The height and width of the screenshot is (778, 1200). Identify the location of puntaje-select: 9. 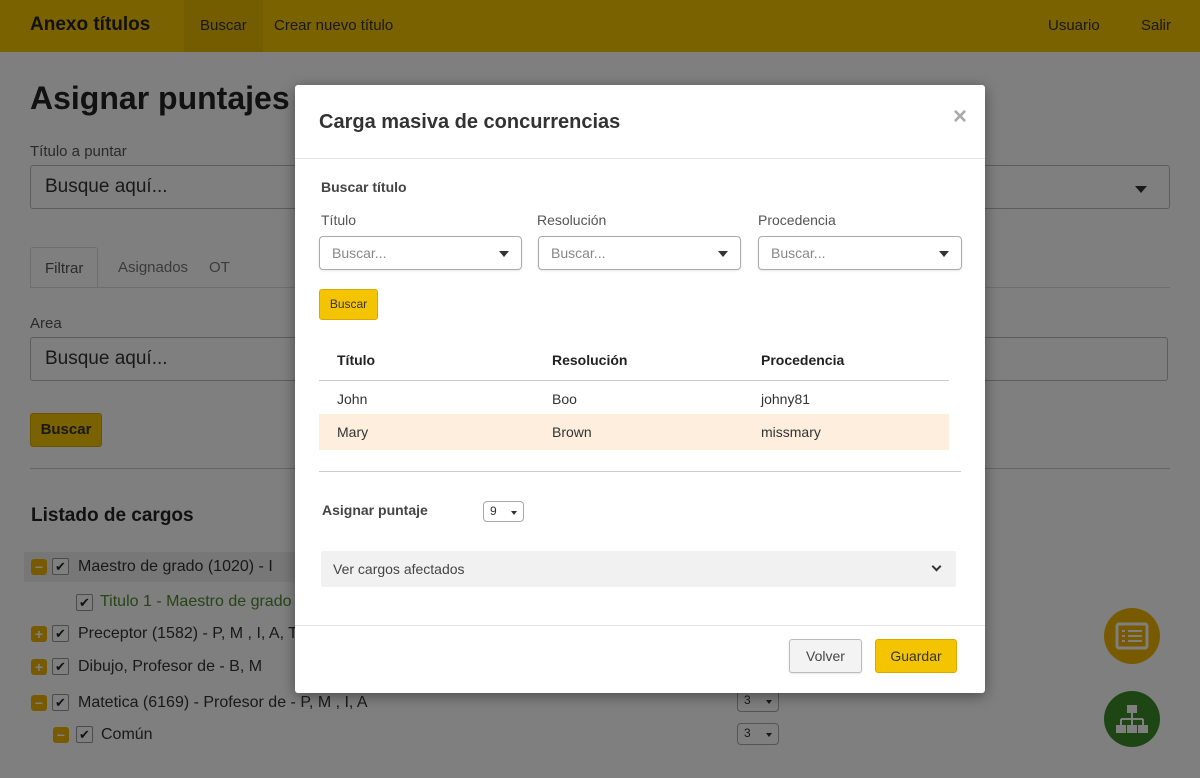
(503, 511).